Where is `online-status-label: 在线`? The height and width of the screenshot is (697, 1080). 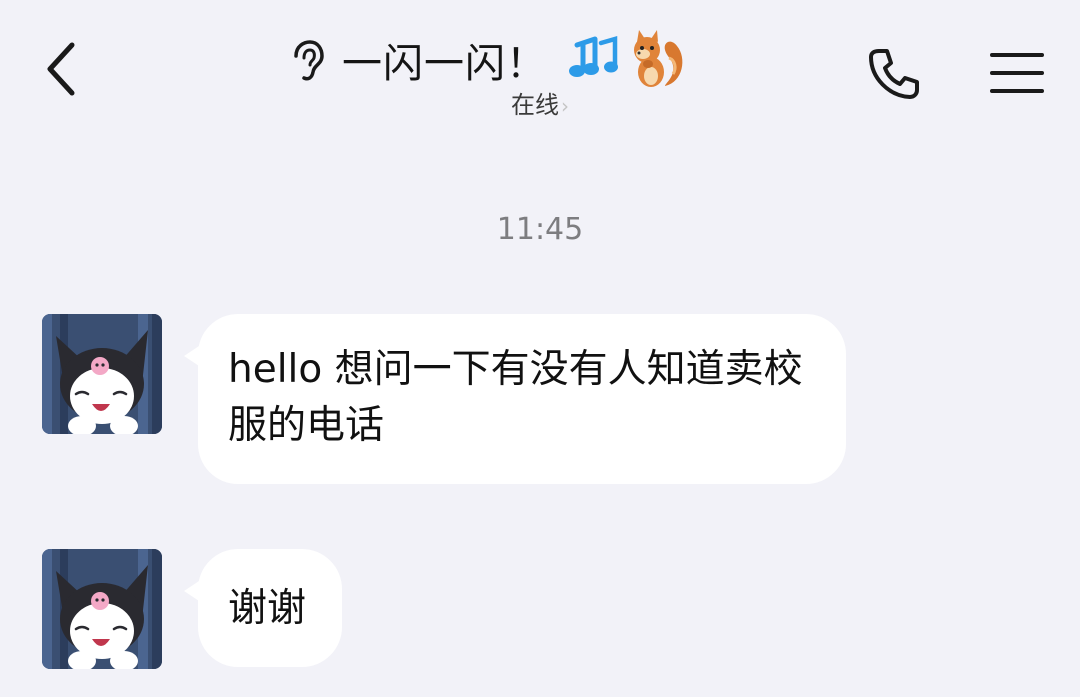
online-status-label: 在线 is located at coordinates (535, 105).